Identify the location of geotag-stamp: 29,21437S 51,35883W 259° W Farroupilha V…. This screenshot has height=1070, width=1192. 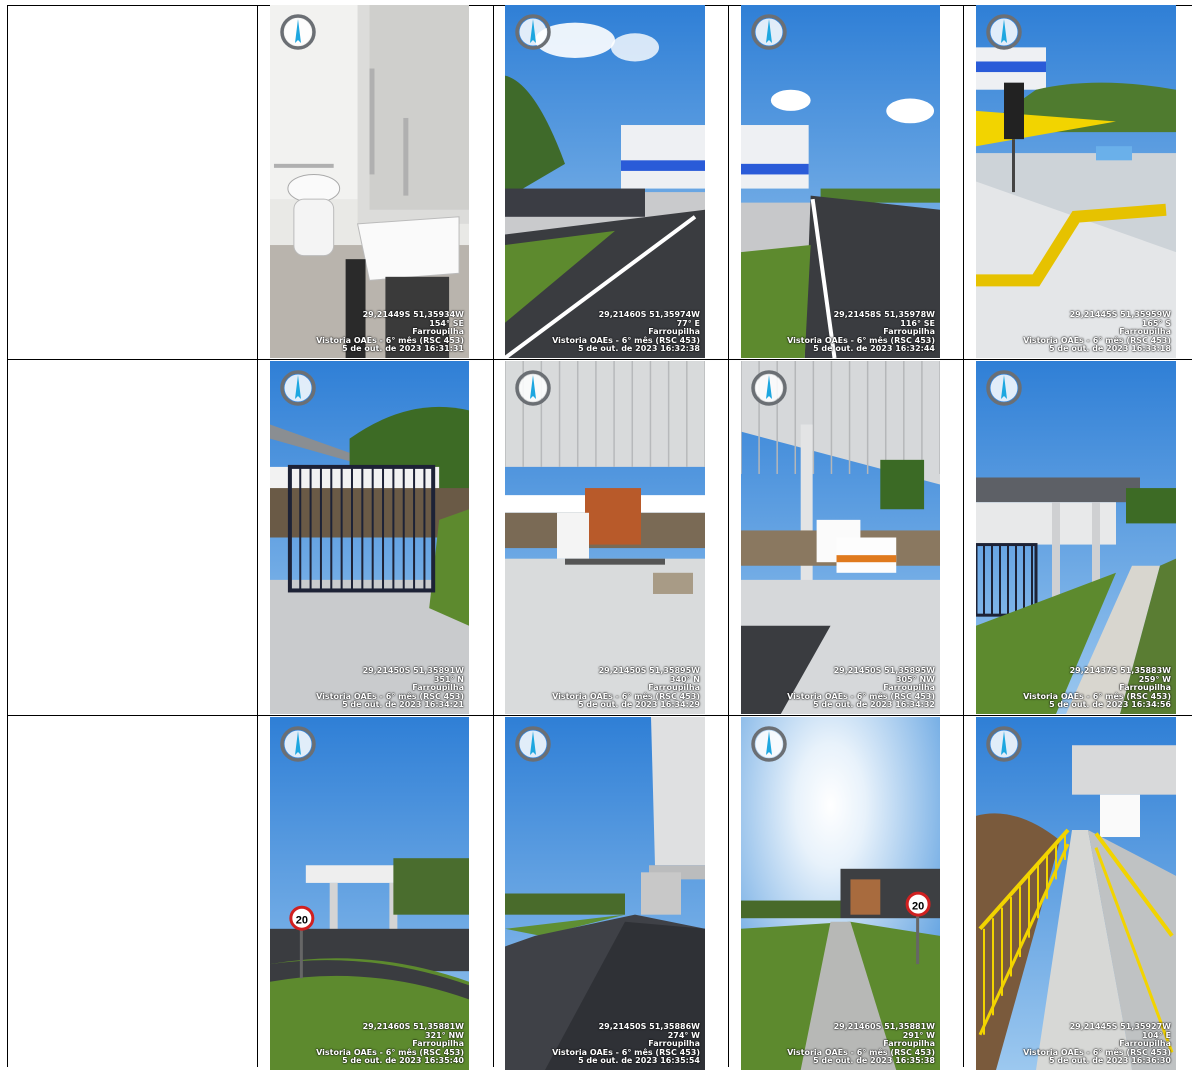
(1097, 688).